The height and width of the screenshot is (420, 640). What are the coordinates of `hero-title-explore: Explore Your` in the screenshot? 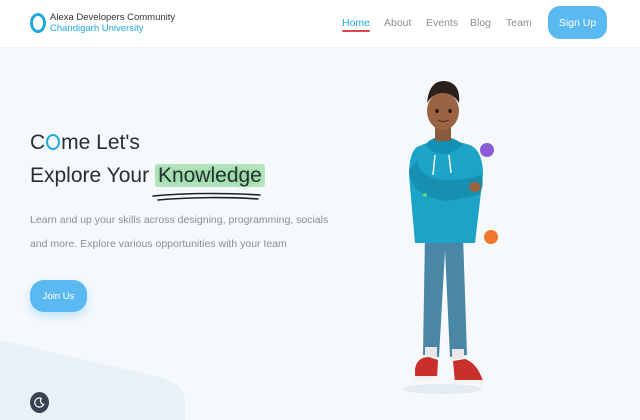 It's located at (90, 175).